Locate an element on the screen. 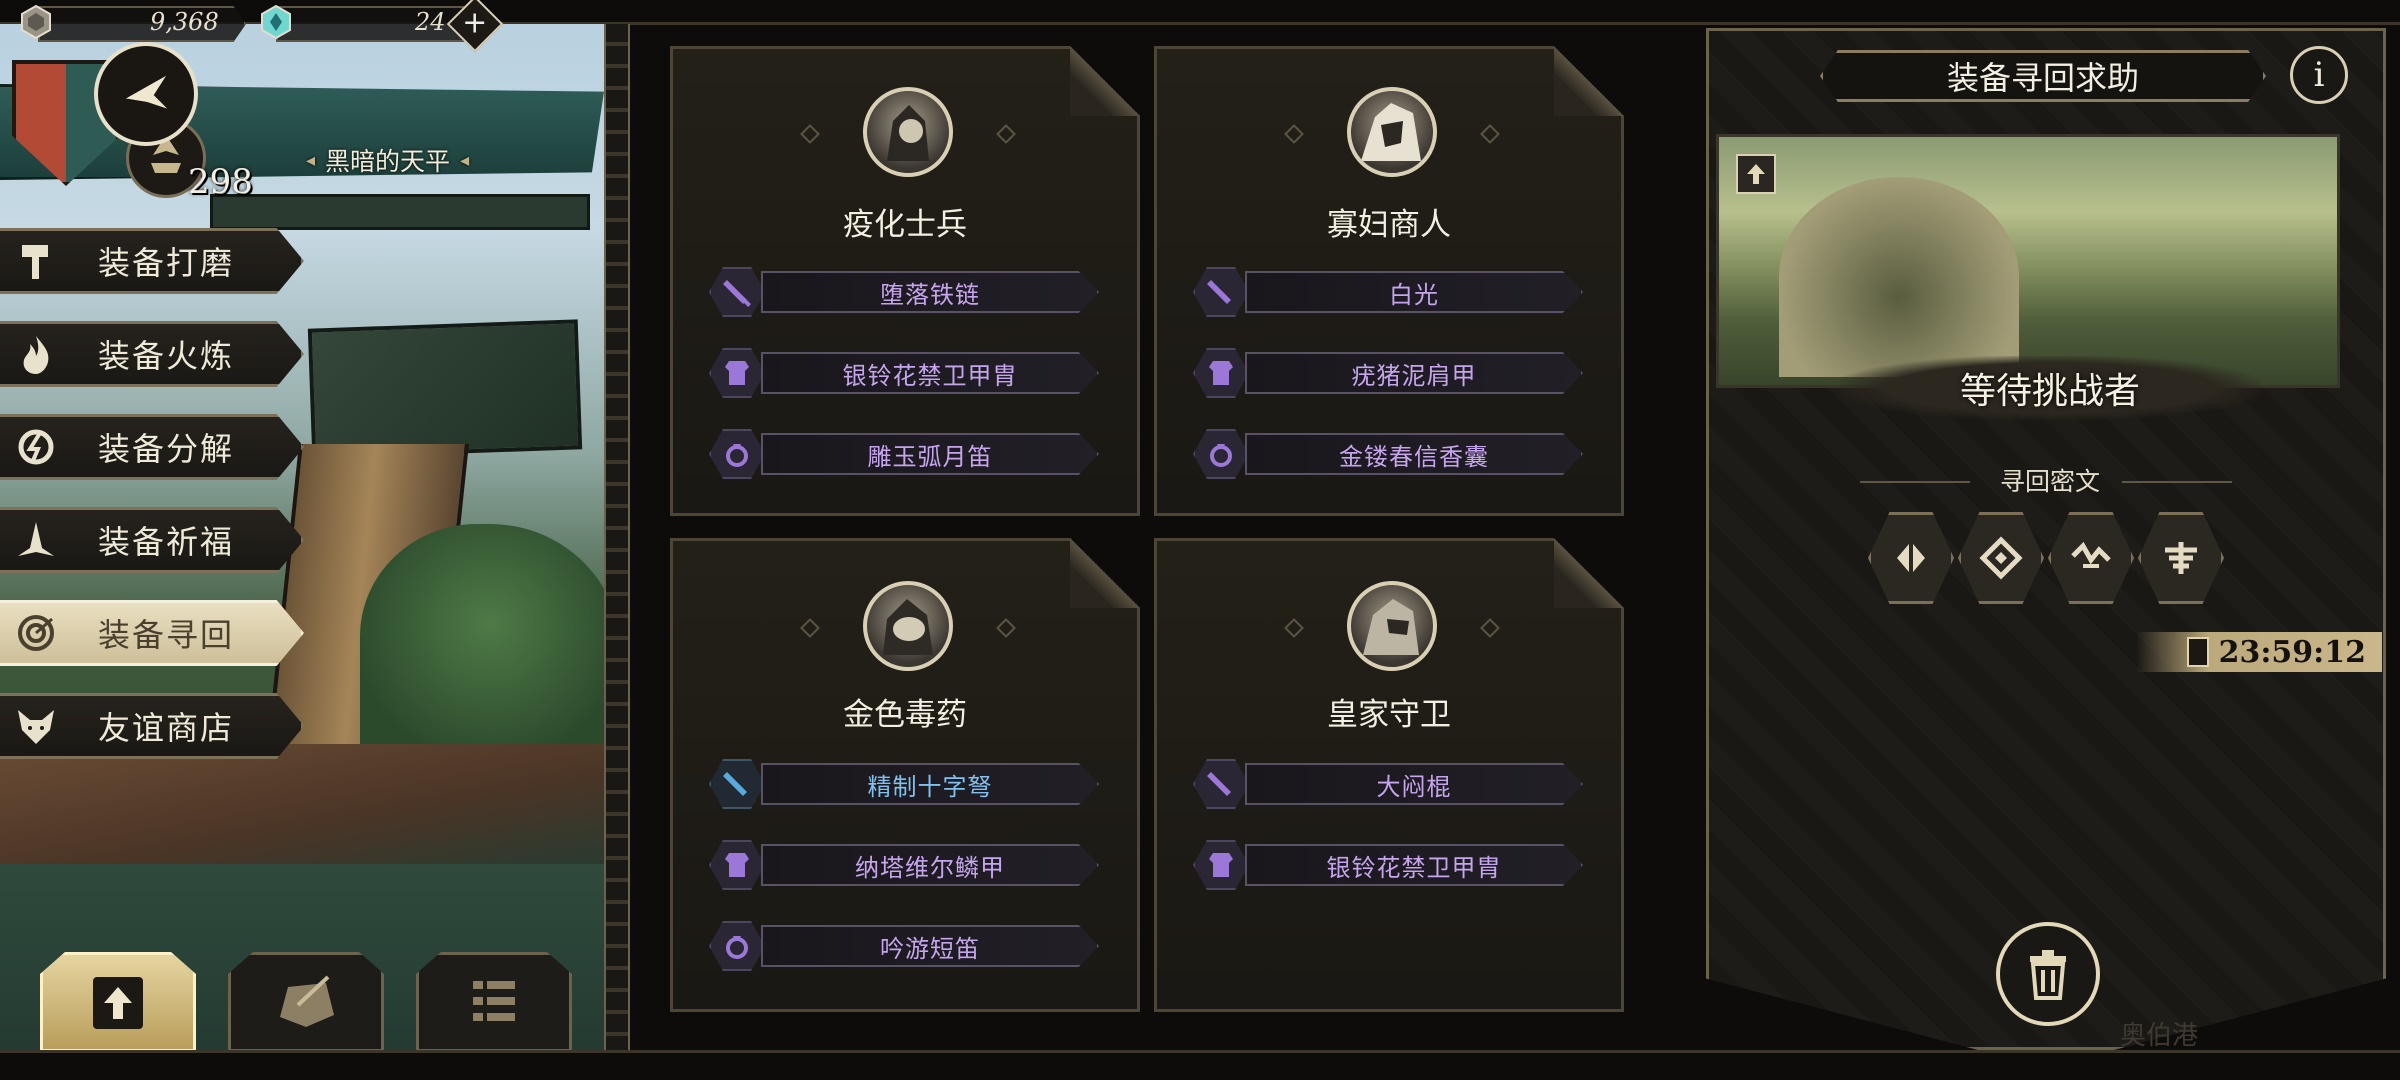 The height and width of the screenshot is (1080, 2400). up-arrow-icon is located at coordinates (1756, 174).